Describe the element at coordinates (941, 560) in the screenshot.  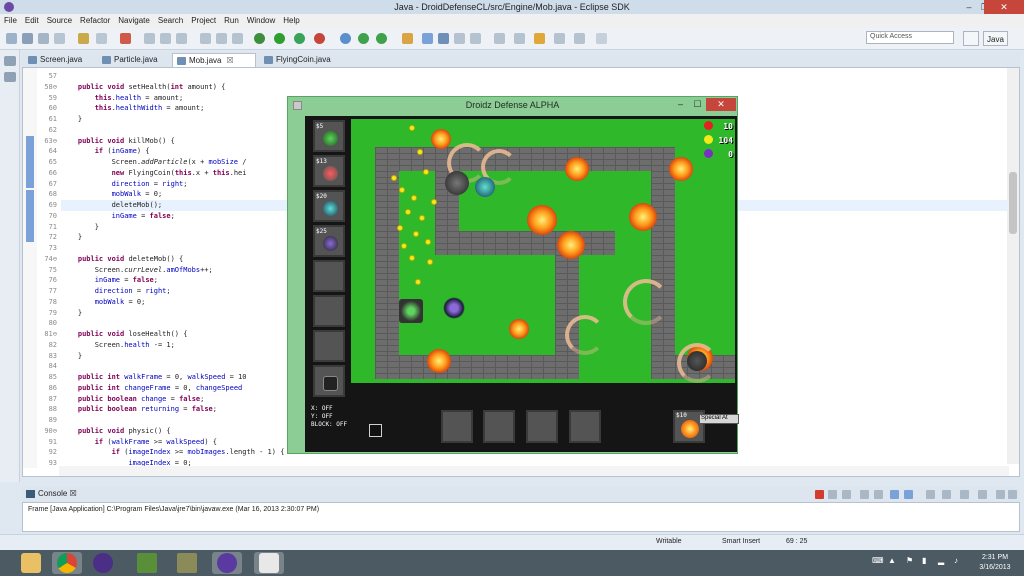
I see `network-icon: ▂` at that location.